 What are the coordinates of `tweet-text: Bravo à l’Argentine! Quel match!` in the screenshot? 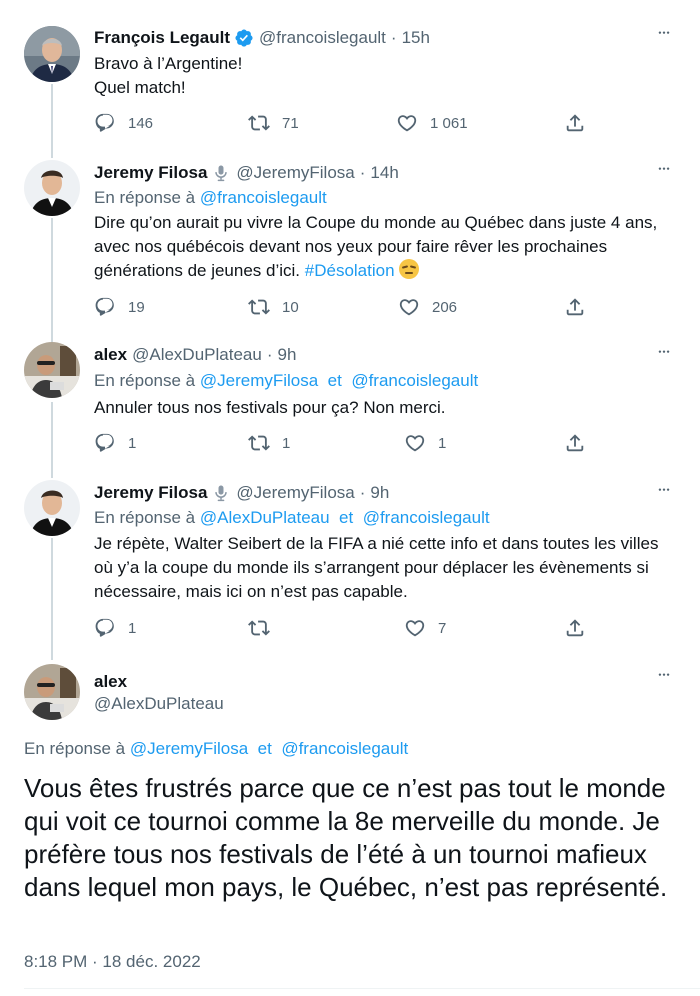 It's located at (384, 76).